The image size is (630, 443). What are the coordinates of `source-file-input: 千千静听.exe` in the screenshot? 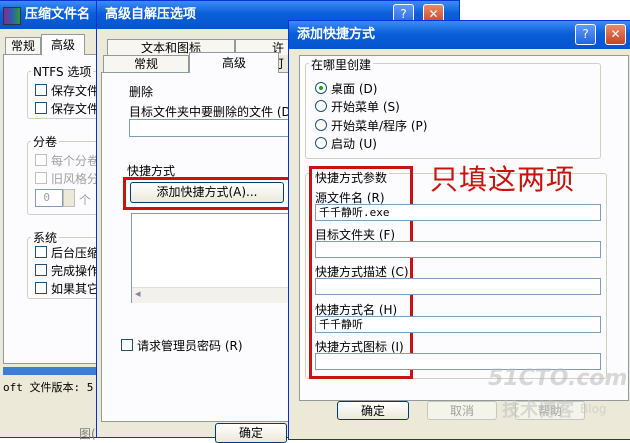 It's located at (458, 212).